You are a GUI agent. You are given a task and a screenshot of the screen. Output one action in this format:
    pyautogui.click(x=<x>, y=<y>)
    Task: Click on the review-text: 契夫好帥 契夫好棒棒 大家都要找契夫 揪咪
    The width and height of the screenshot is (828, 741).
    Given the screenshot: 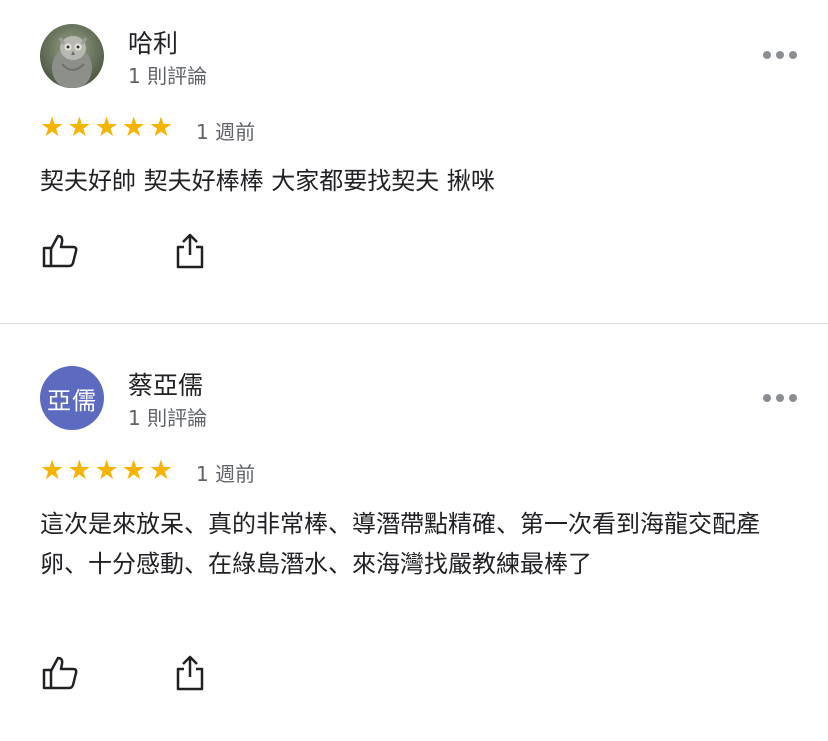 What is the action you would take?
    pyautogui.click(x=267, y=181)
    